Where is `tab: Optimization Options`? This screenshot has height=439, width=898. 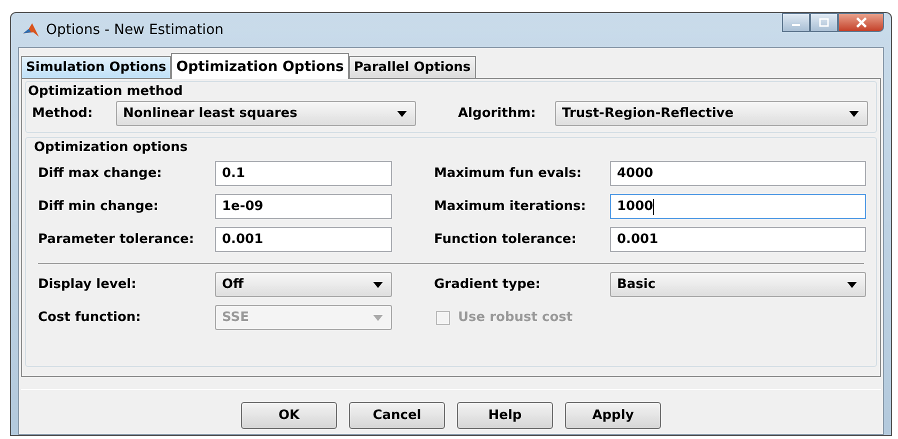
tab: Optimization Options is located at coordinates (260, 66).